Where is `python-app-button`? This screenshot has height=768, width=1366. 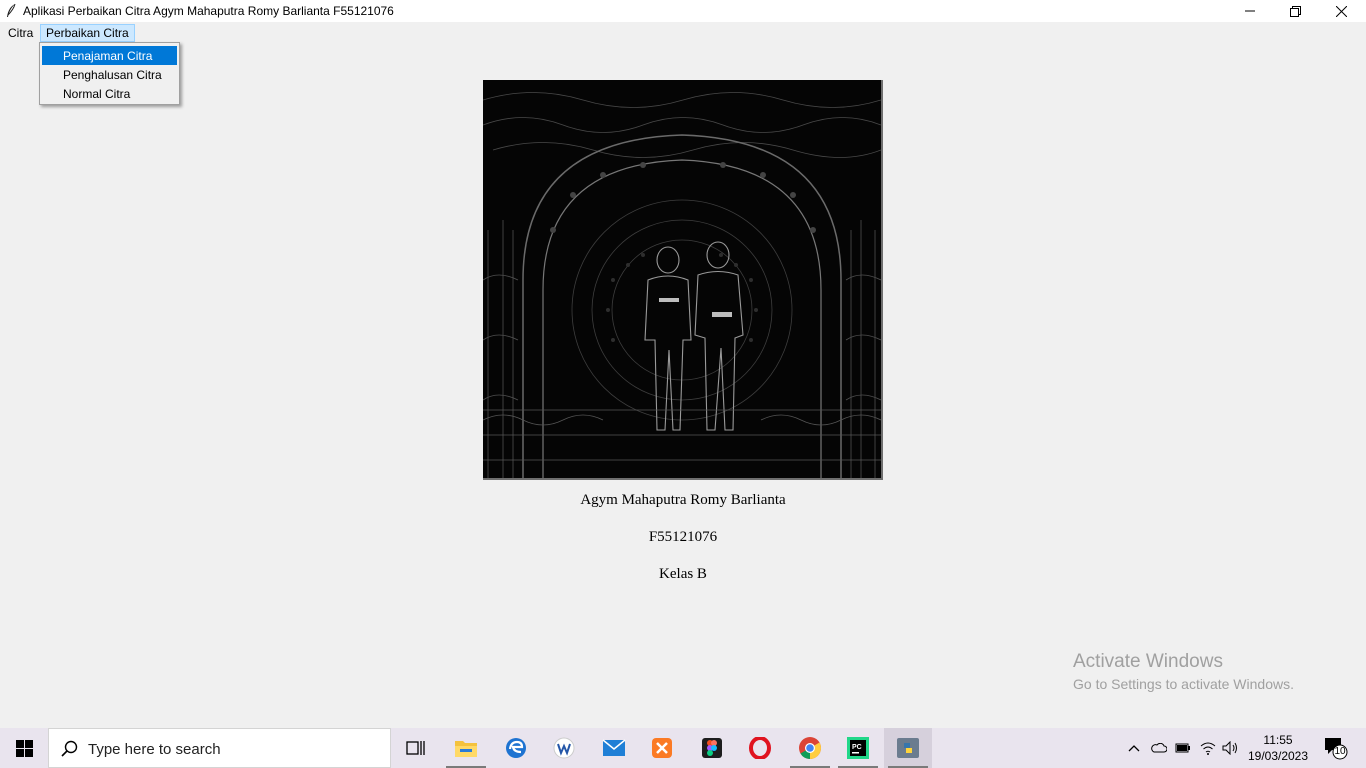 python-app-button is located at coordinates (908, 748).